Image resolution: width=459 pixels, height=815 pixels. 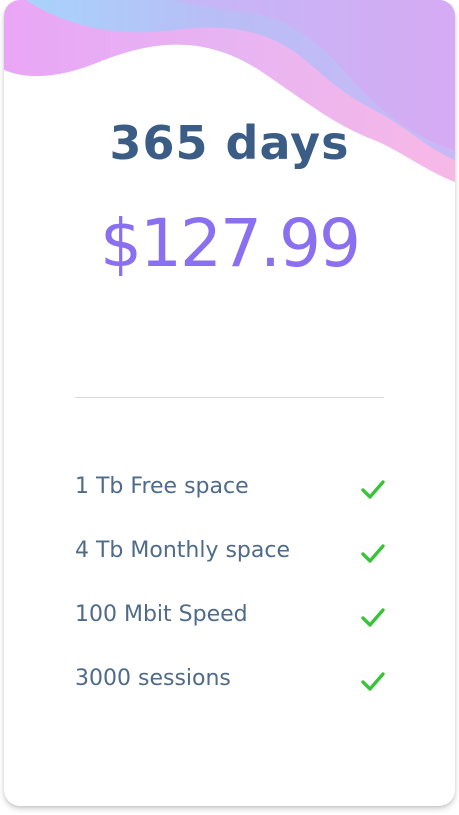 I want to click on feature-label: 100 Mbit Speed, so click(x=161, y=614).